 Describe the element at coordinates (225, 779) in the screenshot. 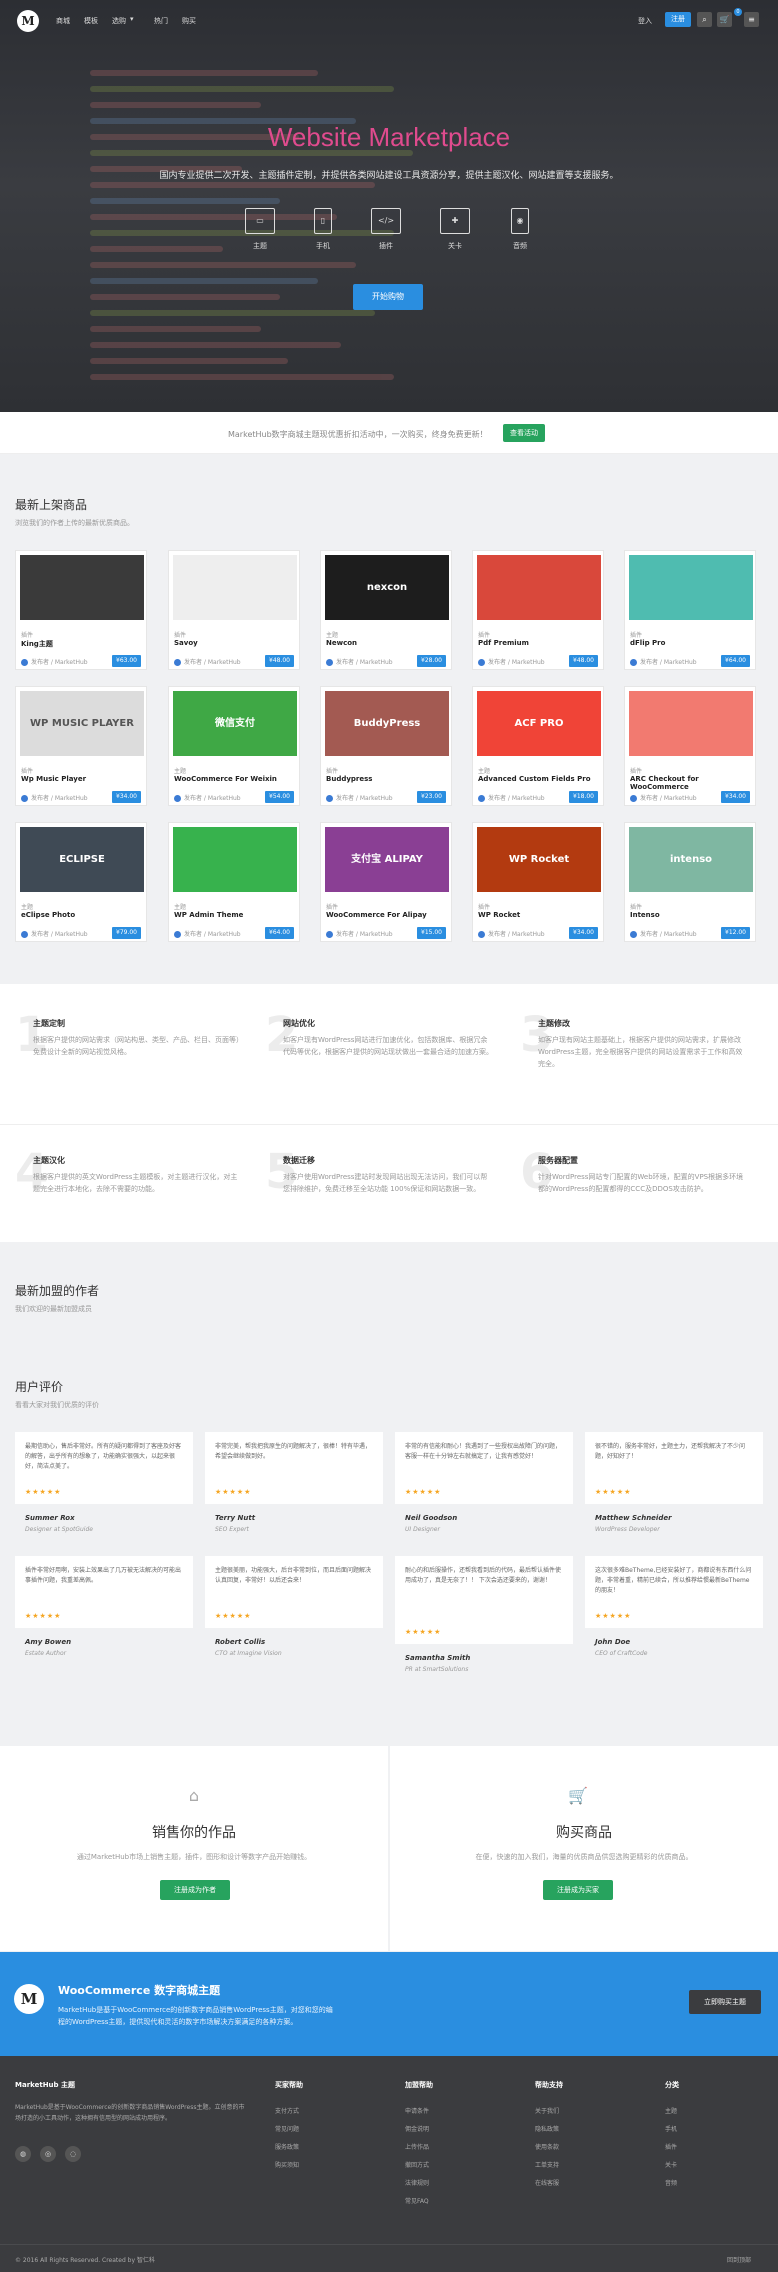

I see `product-name: WooCommerce For Weixin` at that location.